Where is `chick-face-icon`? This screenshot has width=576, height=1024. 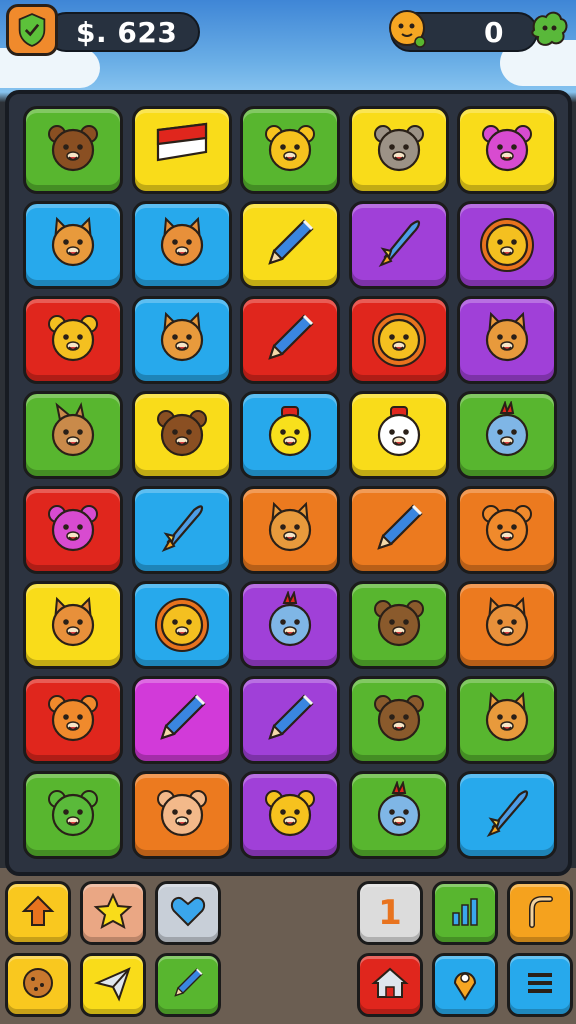 chick-face-icon is located at coordinates (290, 435).